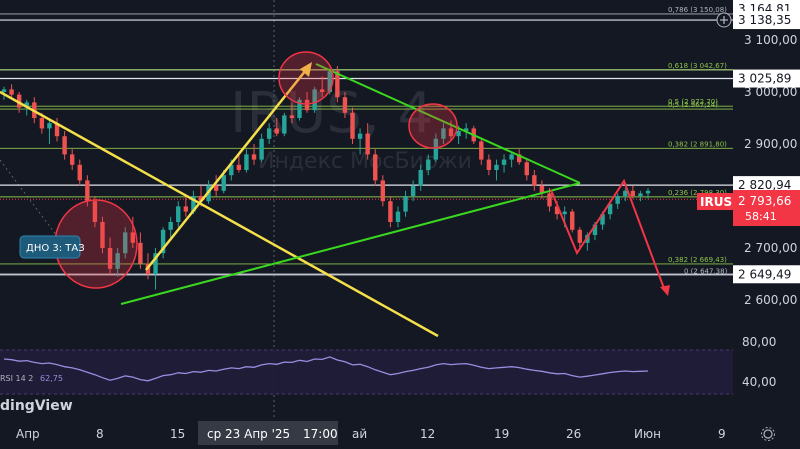 The width and height of the screenshot is (800, 449). Describe the element at coordinates (770, 248) in the screenshot. I see `price-axis-tick: 2 700,00` at that location.